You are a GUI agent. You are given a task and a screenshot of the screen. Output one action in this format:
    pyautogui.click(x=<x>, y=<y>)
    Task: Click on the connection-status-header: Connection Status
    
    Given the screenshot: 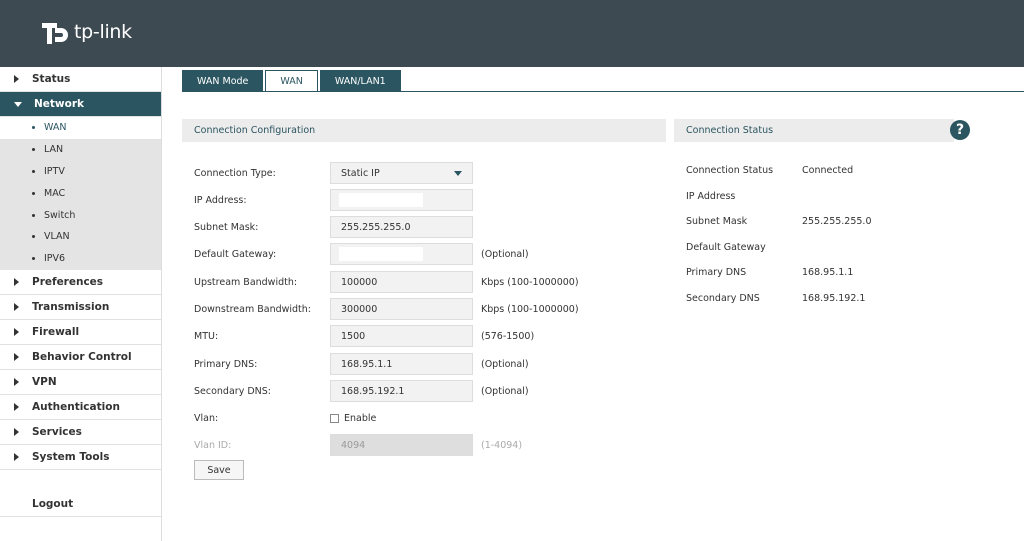 What is the action you would take?
    pyautogui.click(x=814, y=130)
    